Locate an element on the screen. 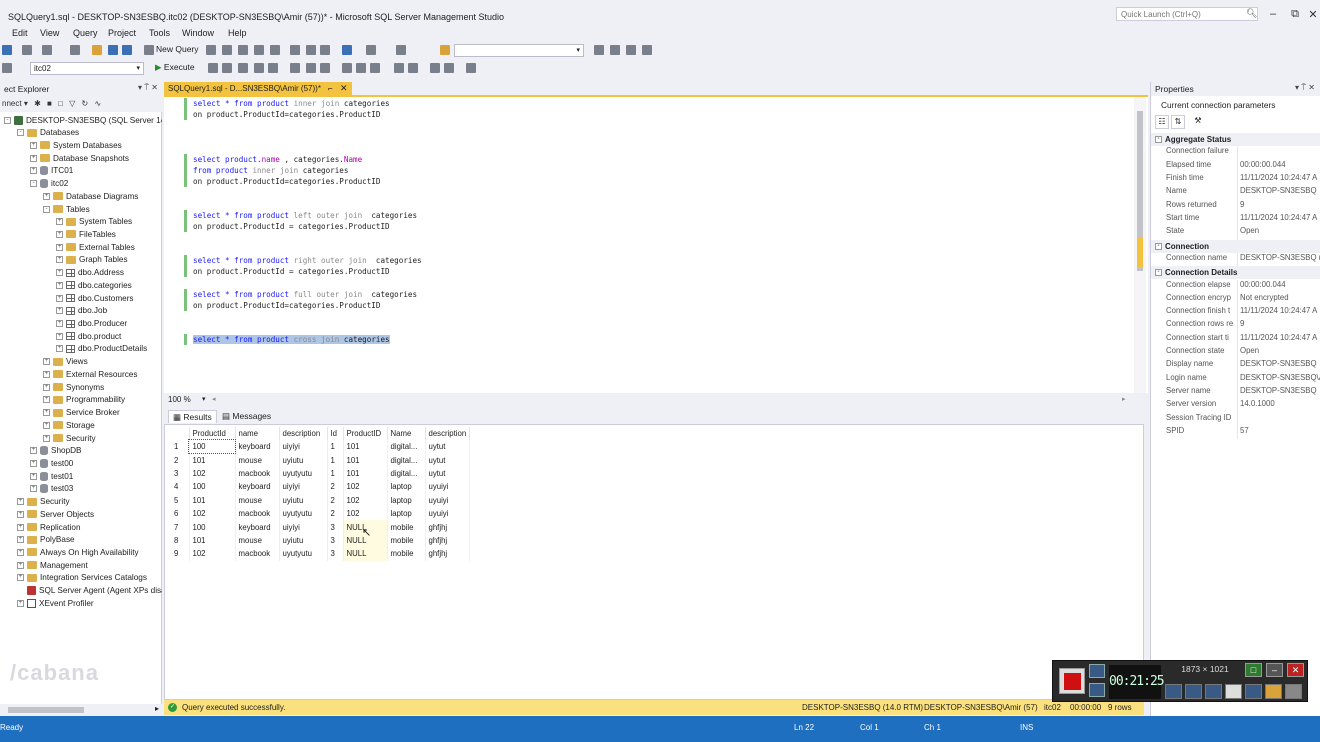 This screenshot has height=742, width=1320. property-row: Rows returned 9 is located at coordinates (1235, 206).